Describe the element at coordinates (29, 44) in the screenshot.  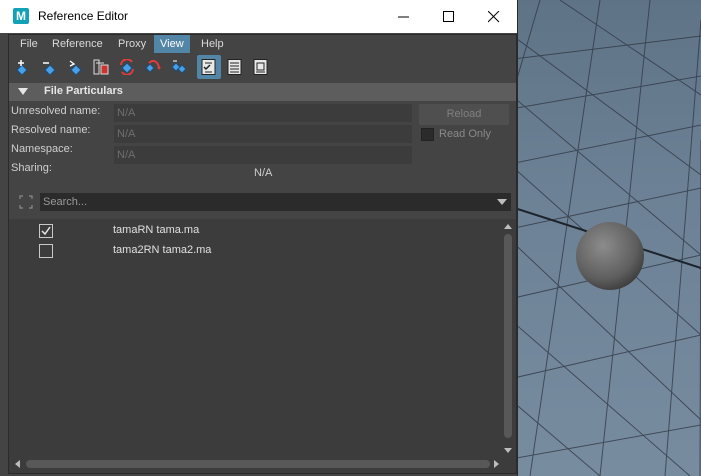
I see `menu-file: File` at that location.